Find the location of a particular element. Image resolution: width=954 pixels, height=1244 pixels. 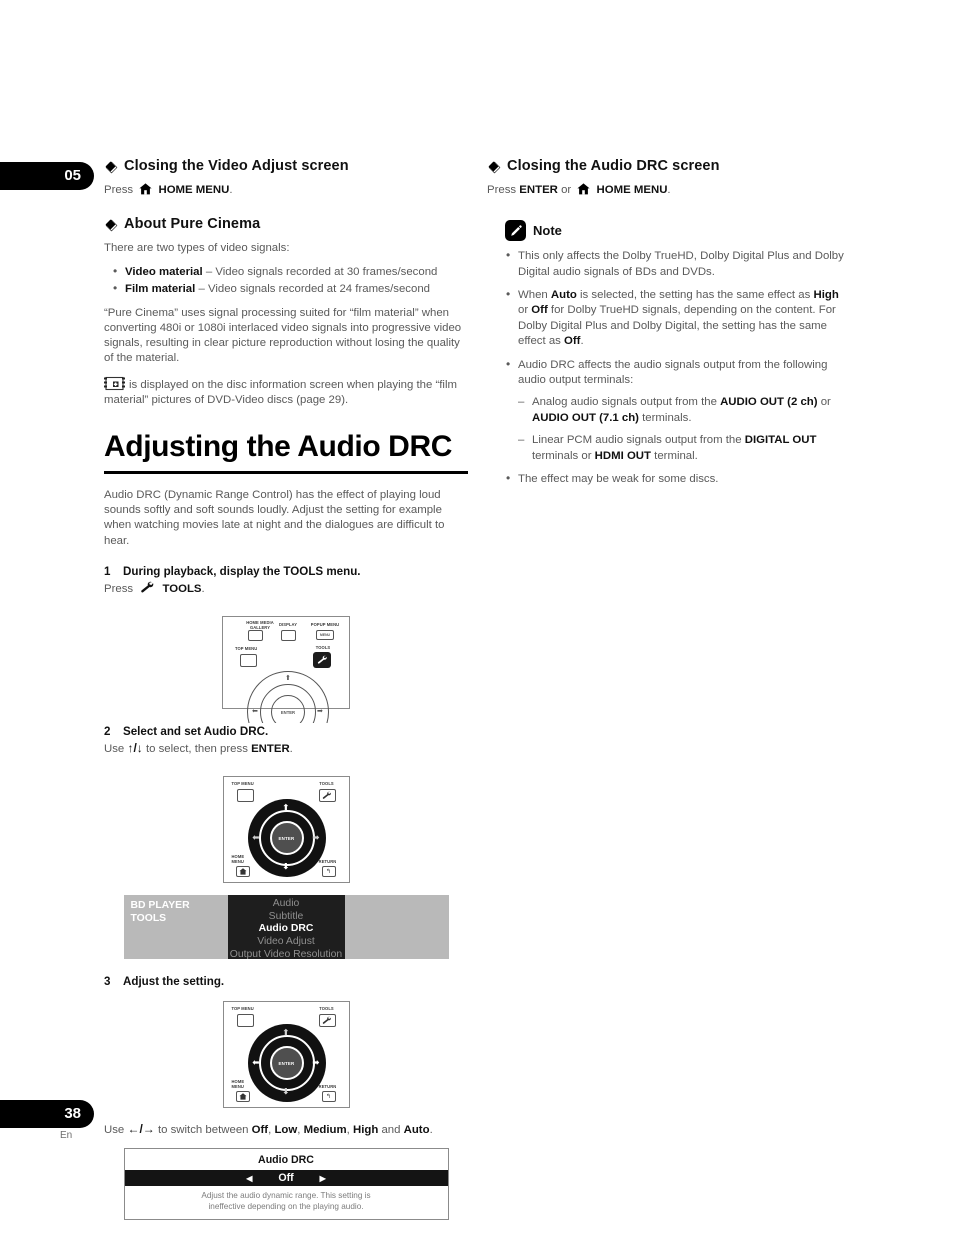

page-title: Adjusting the Audio DRC is located at coordinates (278, 447).